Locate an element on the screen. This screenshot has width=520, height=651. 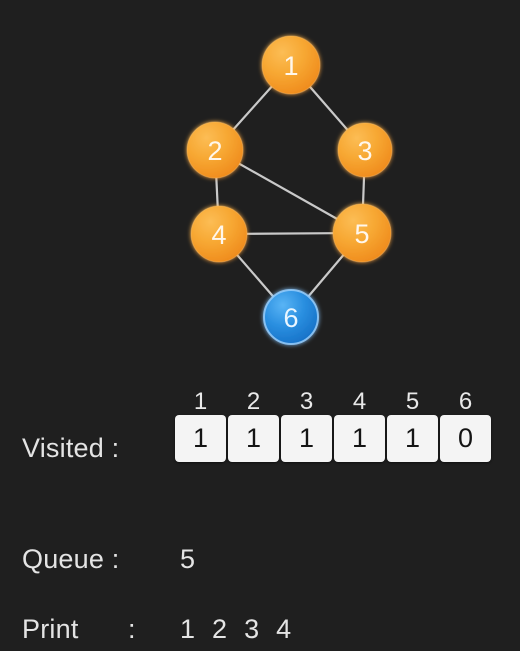
print-value: 1 is located at coordinates (188, 629).